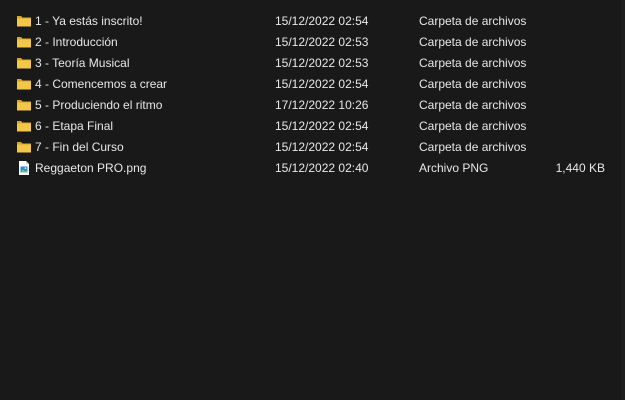 The image size is (625, 400). Describe the element at coordinates (74, 125) in the screenshot. I see `file-name: 6 - Etapa Final` at that location.